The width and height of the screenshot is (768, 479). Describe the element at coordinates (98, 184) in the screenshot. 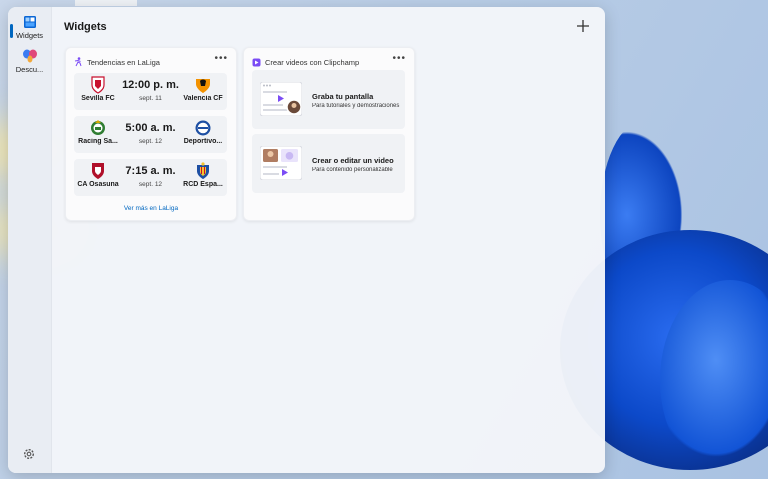

I see `team-name: CA Osasuna` at that location.